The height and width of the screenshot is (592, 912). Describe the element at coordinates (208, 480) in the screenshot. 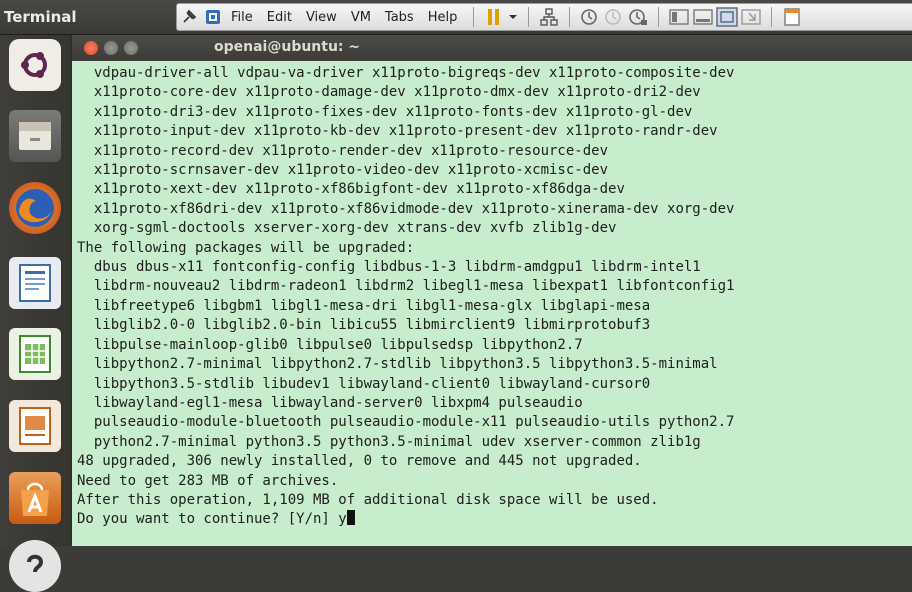

I see `terminal-line: Need to get 283 MB of archives.` at that location.